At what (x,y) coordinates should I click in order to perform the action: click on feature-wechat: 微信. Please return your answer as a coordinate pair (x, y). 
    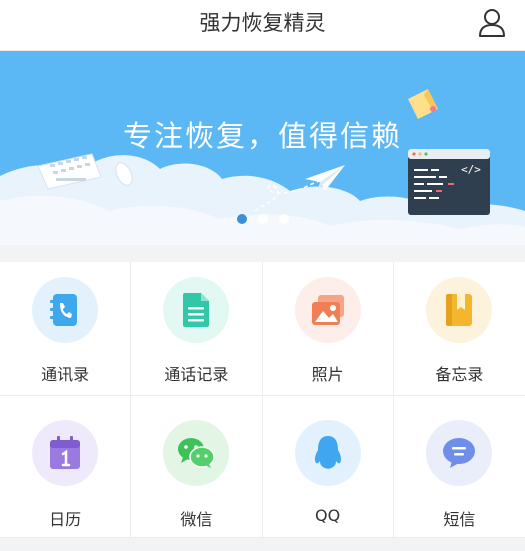
    Looking at the image, I should click on (197, 467).